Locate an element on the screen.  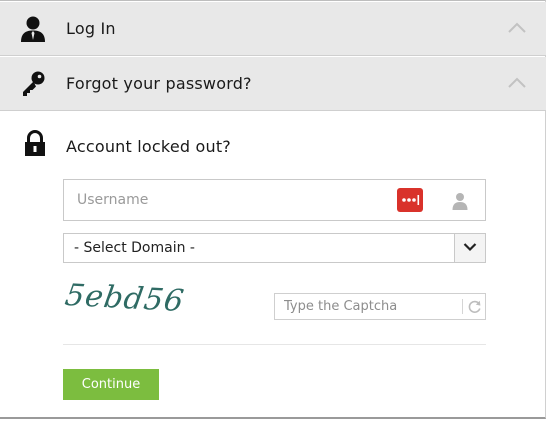
login-title: Log In is located at coordinates (91, 28).